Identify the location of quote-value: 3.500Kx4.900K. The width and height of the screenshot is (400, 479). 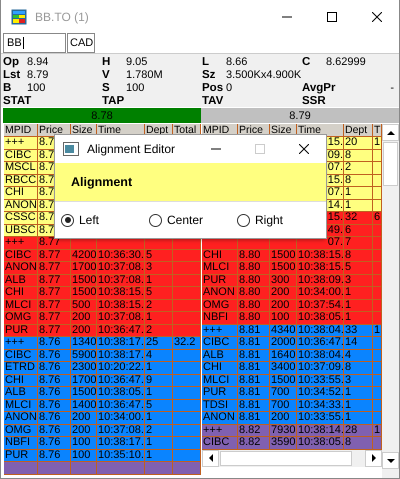
(264, 74).